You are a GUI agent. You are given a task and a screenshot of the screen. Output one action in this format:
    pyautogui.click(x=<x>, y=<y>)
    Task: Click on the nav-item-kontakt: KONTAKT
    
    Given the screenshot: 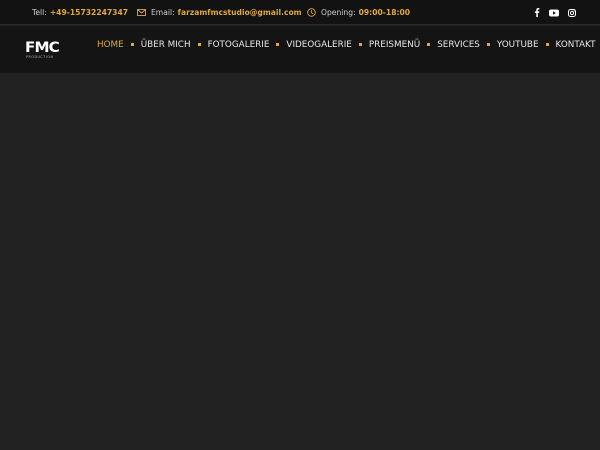 What is the action you would take?
    pyautogui.click(x=576, y=45)
    